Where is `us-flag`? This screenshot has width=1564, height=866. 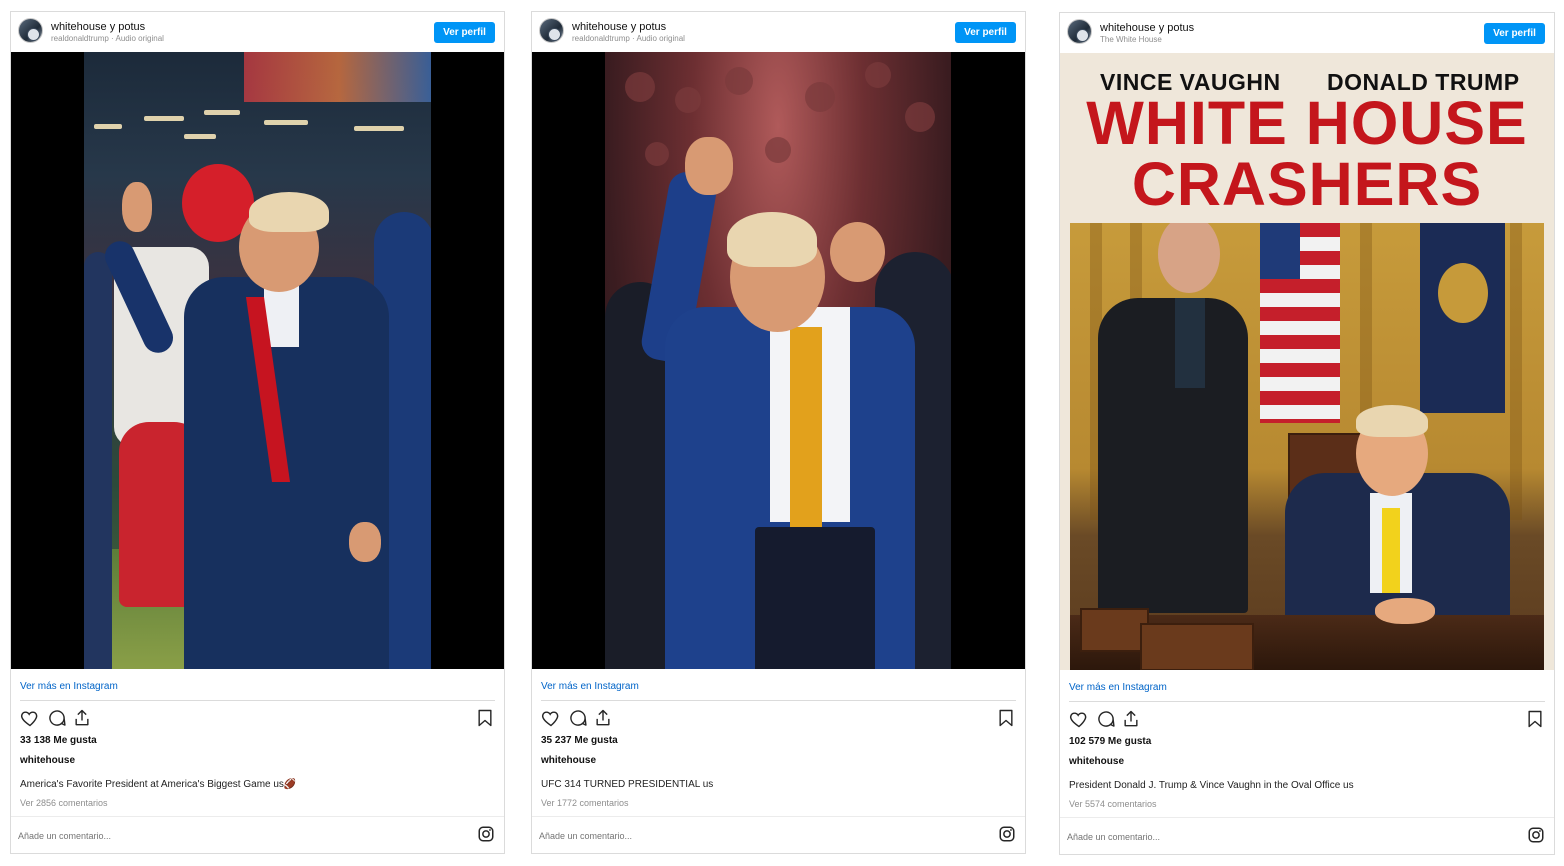 us-flag is located at coordinates (1300, 323).